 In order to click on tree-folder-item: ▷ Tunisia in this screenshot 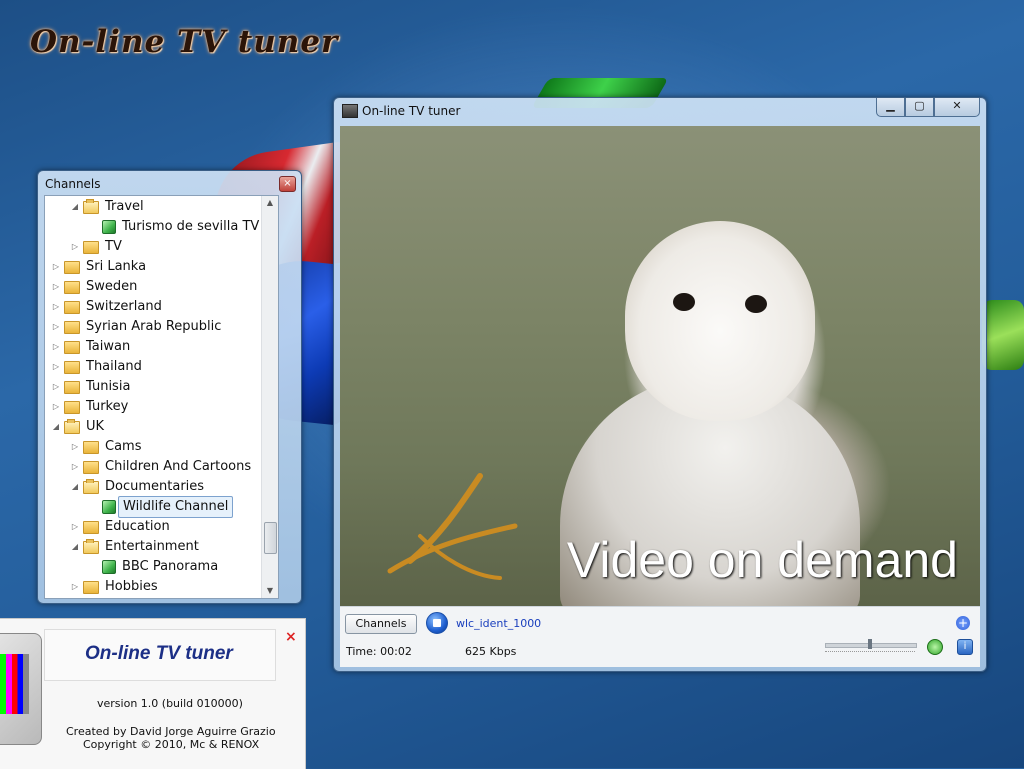, I will do `click(91, 387)`.